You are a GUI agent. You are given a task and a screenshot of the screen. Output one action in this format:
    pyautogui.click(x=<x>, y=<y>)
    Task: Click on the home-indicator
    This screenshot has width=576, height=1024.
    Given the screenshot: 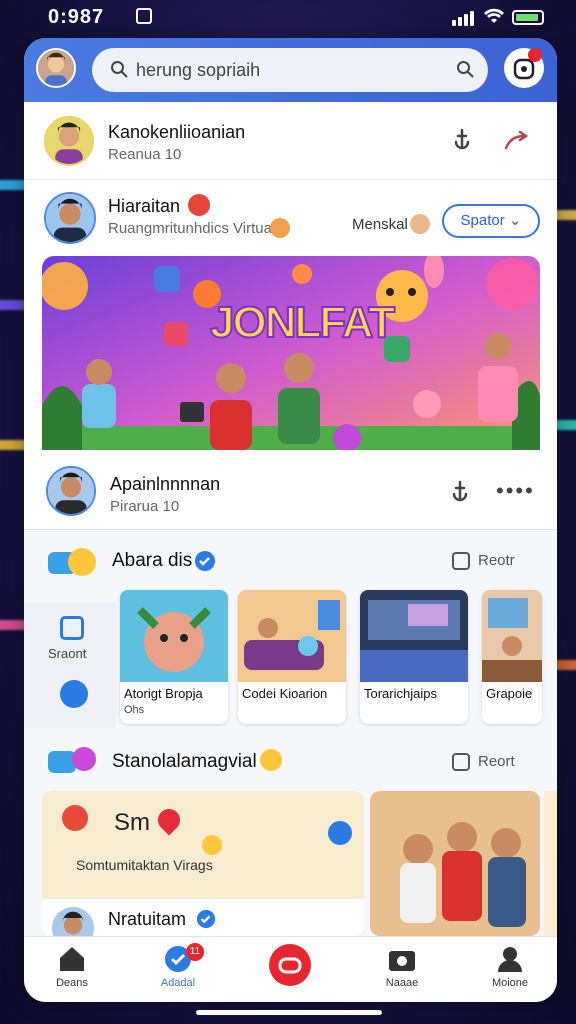 What is the action you would take?
    pyautogui.click(x=289, y=1012)
    